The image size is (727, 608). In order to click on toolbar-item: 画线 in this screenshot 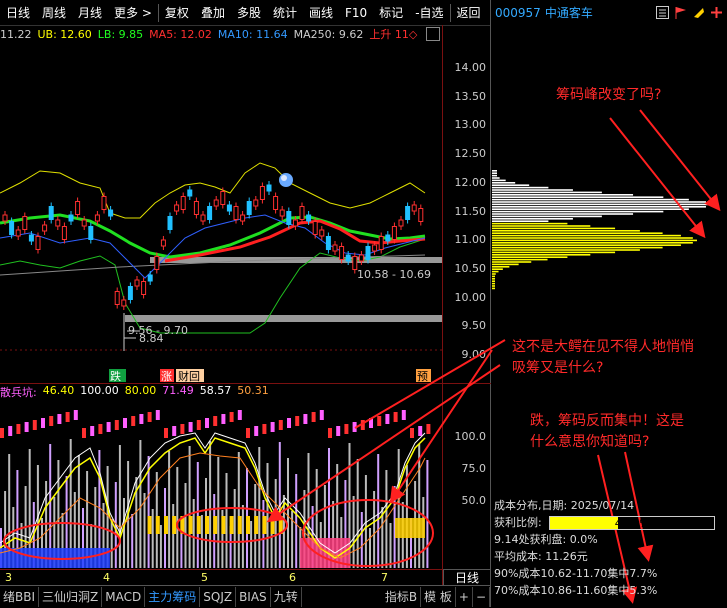, I will do `click(321, 13)`.